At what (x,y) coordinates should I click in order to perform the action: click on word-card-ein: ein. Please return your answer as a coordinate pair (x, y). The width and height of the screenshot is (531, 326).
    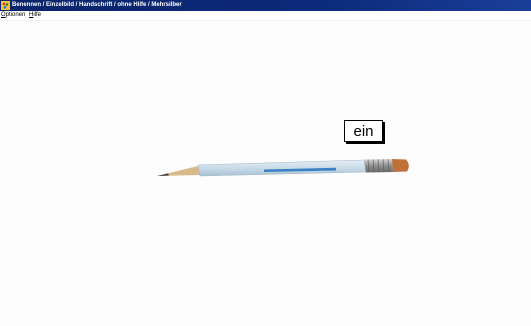
    Looking at the image, I should click on (363, 131).